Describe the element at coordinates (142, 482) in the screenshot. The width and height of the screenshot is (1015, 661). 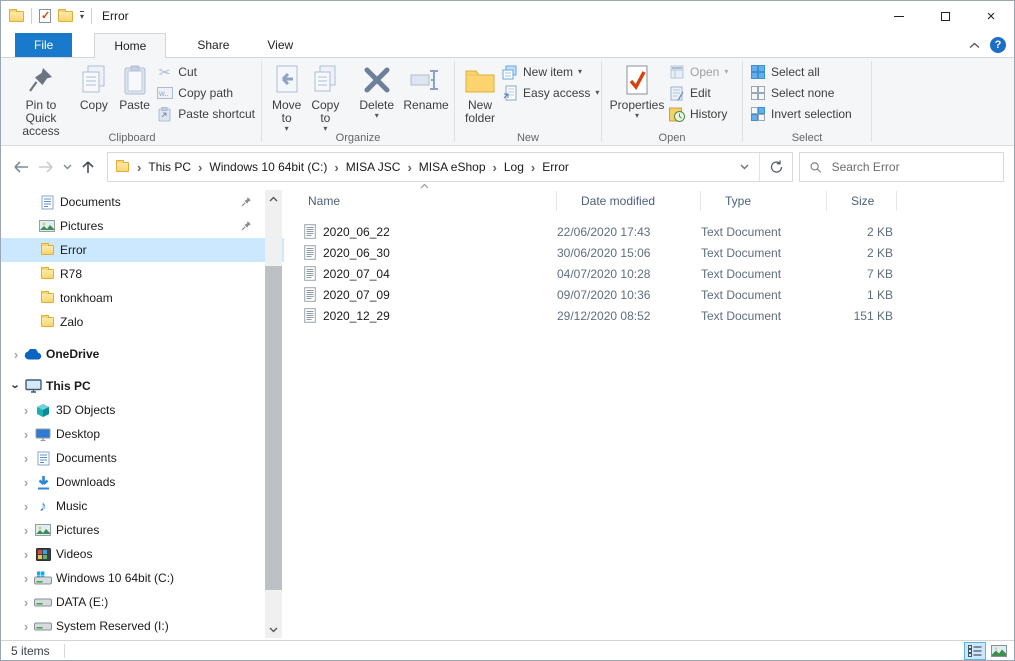
I see `sidebar-item-downloads: › Downloads` at that location.